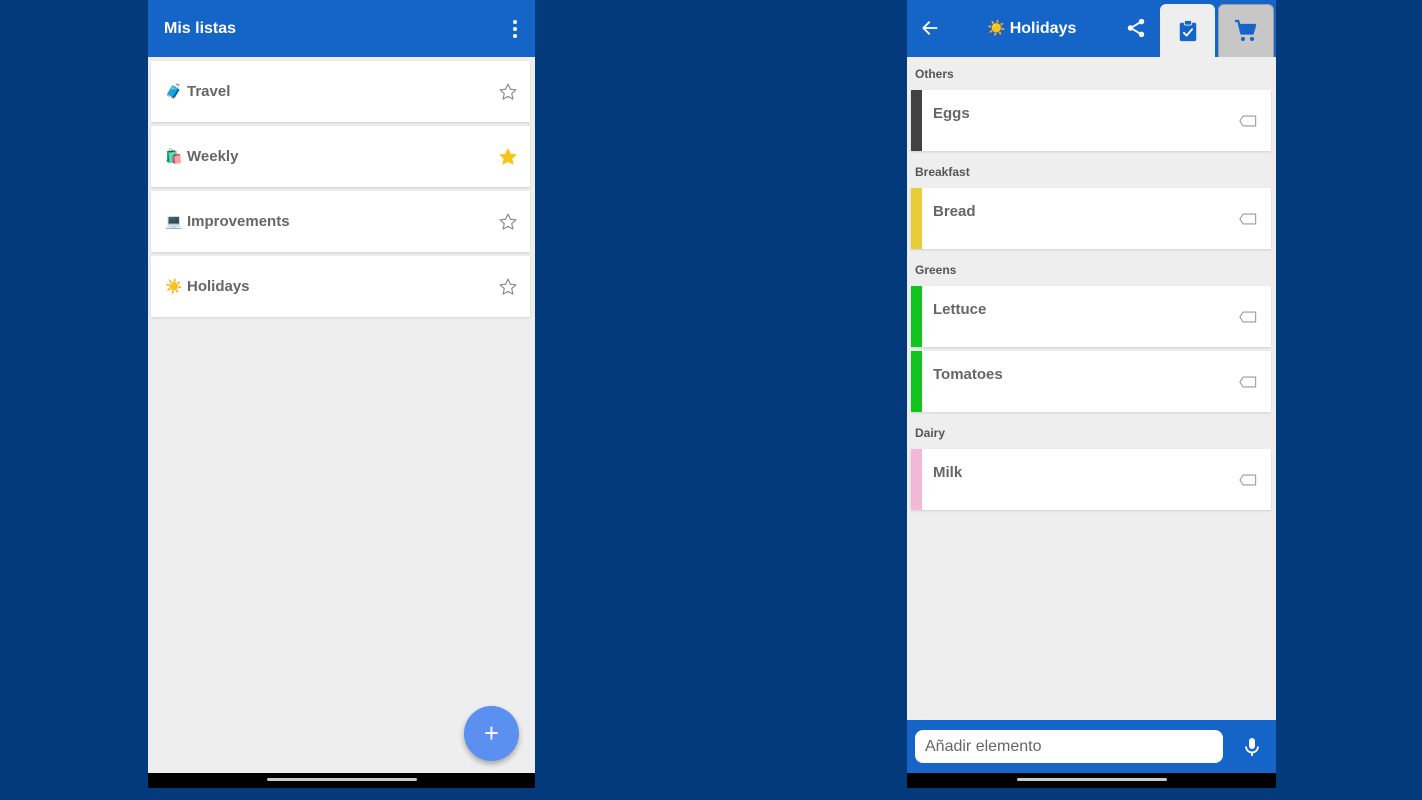 This screenshot has height=800, width=1422. Describe the element at coordinates (1091, 28) in the screenshot. I see `app-bar: ☀️ Holidays` at that location.